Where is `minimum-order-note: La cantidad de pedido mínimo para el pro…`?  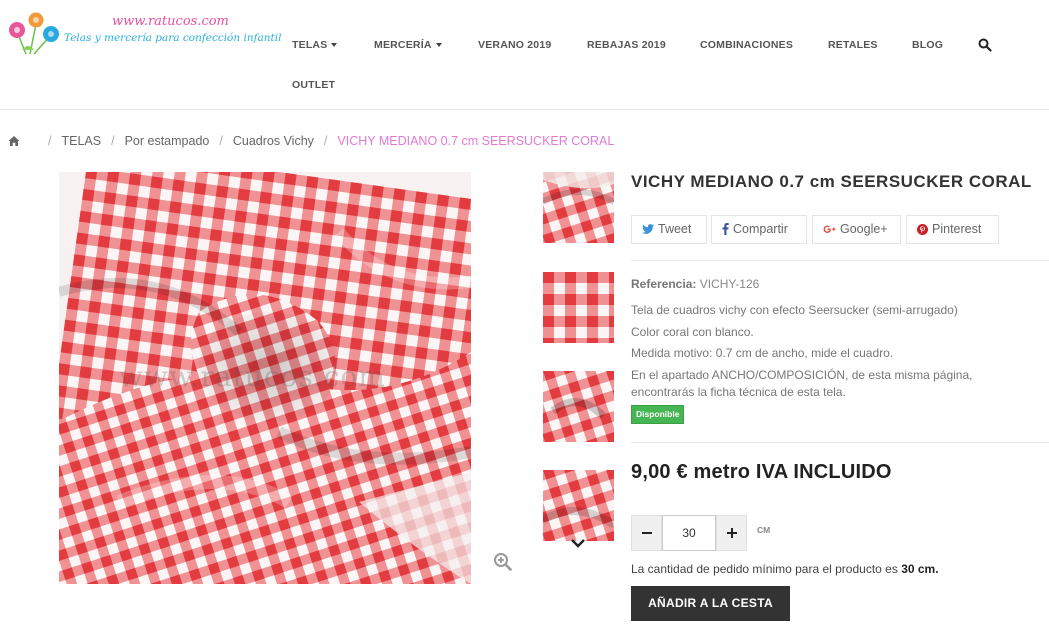 minimum-order-note: La cantidad de pedido mínimo para el pro… is located at coordinates (785, 569).